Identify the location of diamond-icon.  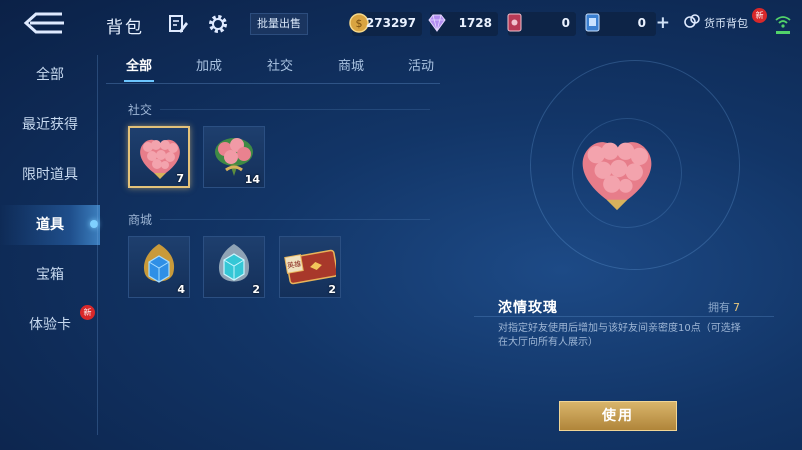
(437, 23).